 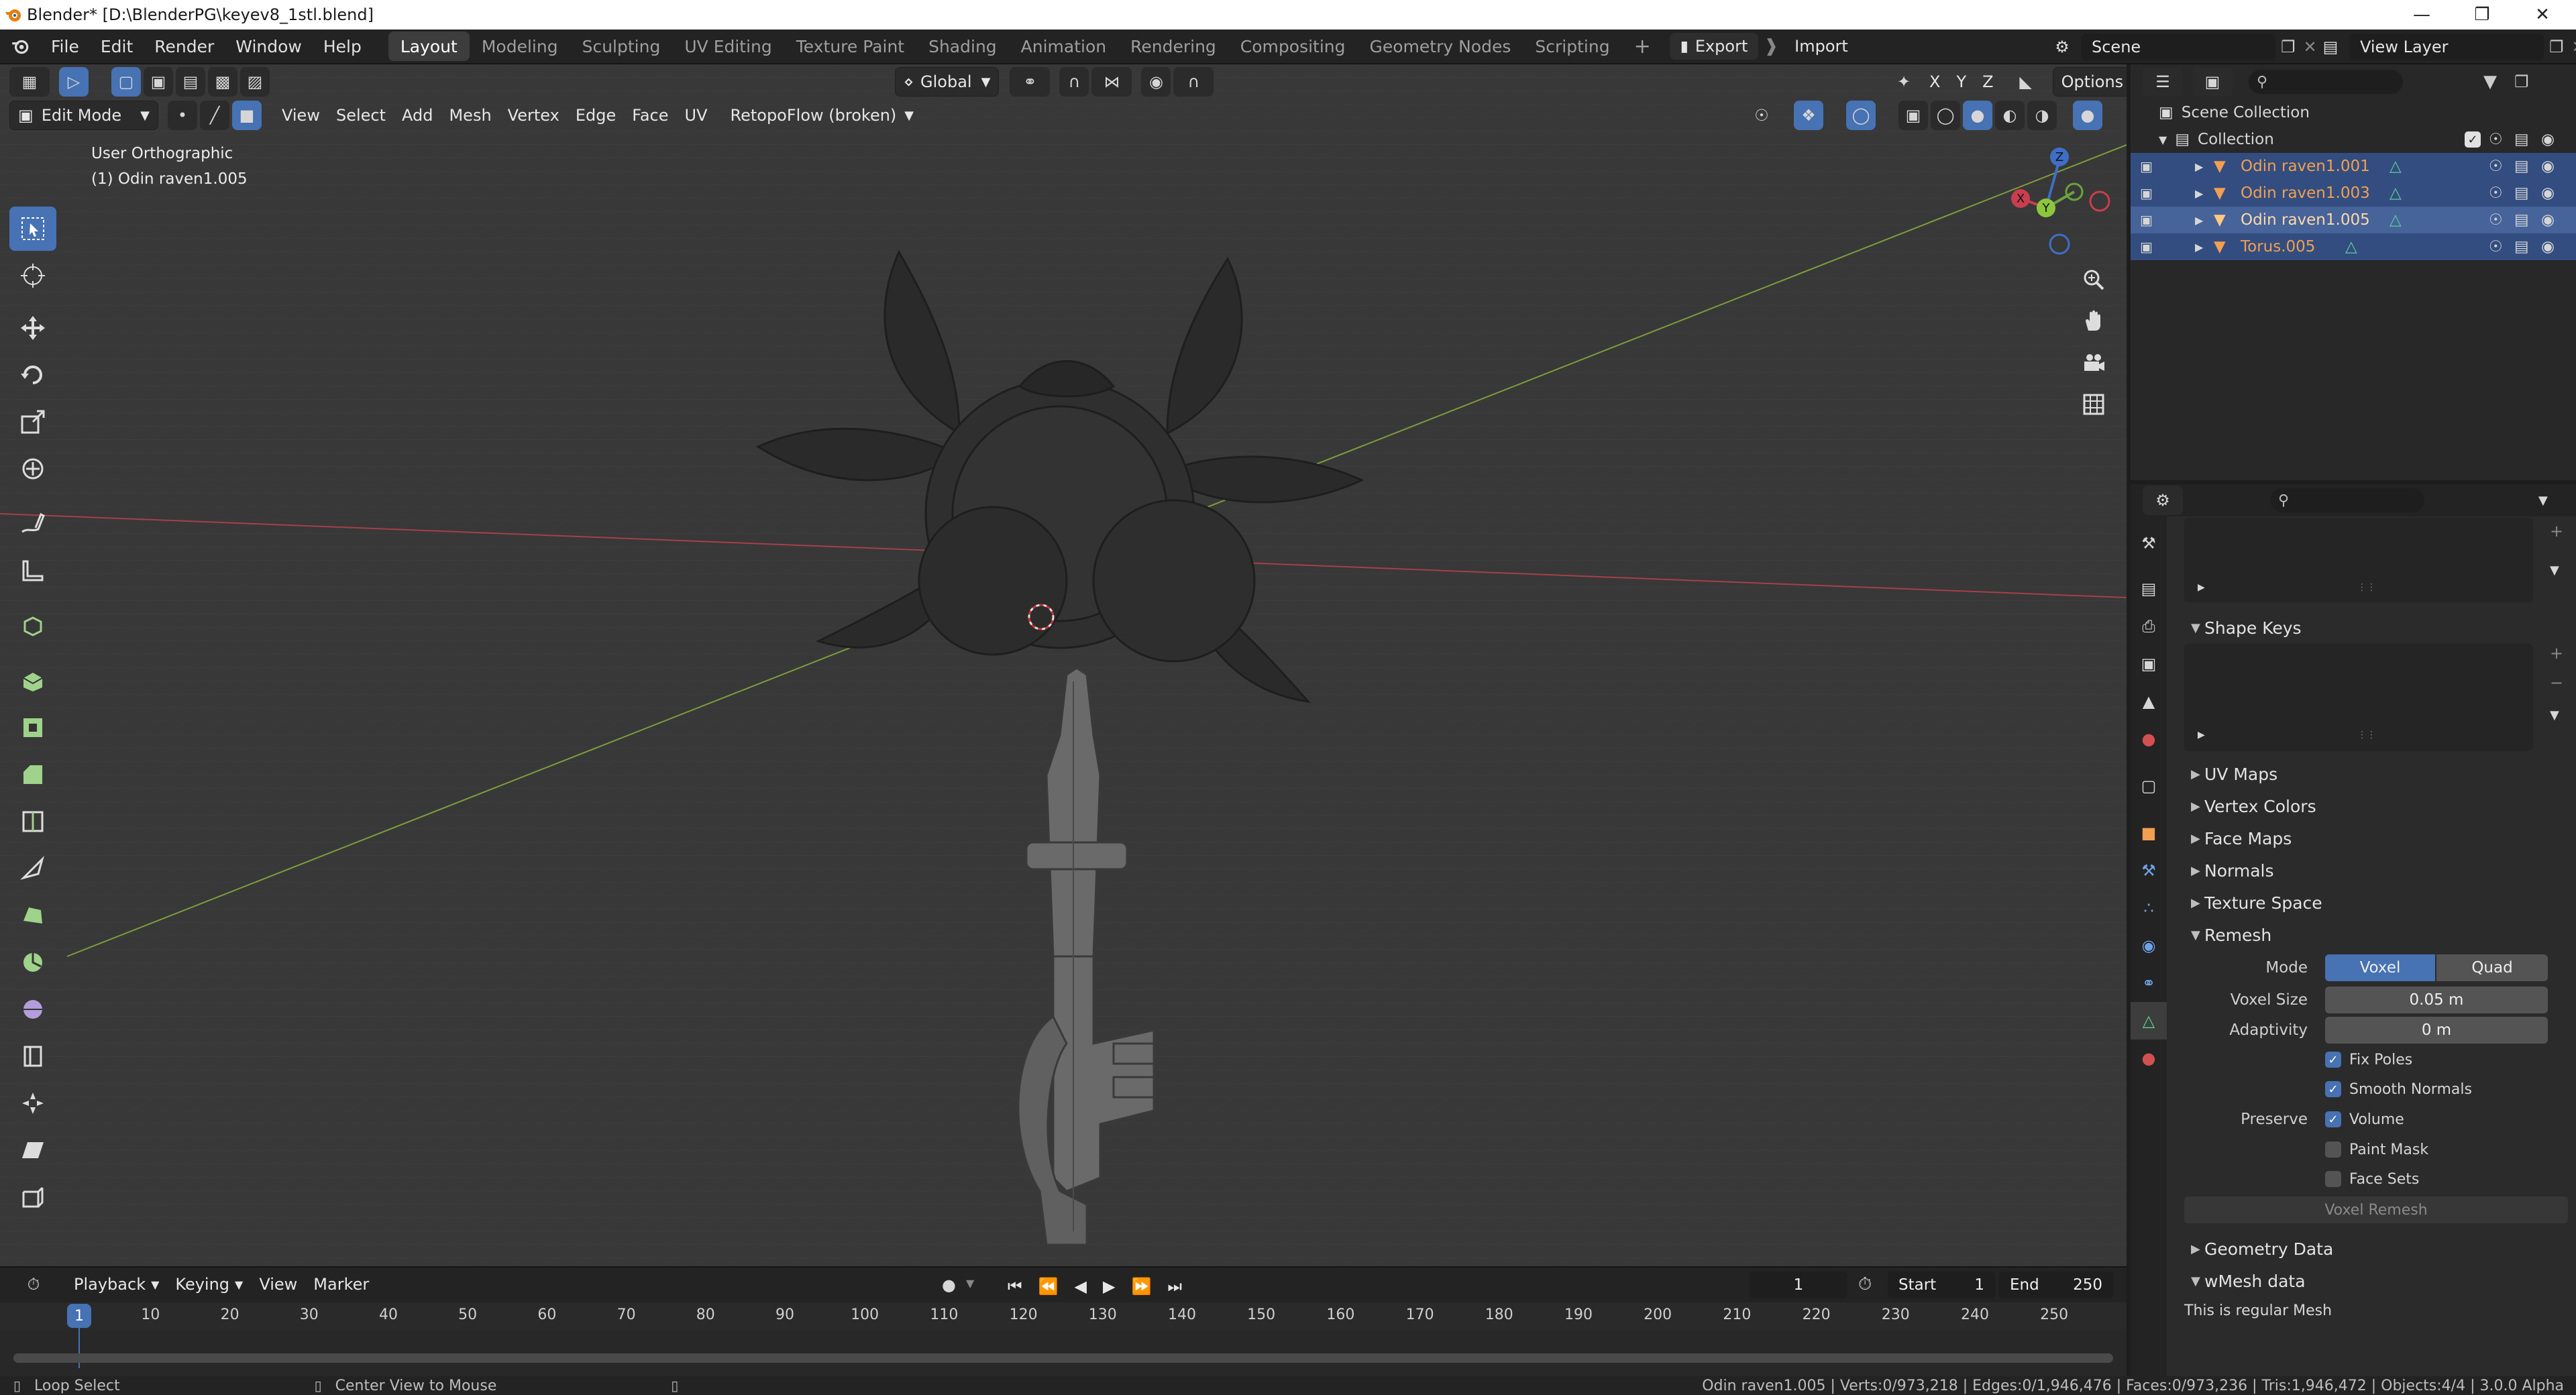 What do you see at coordinates (182, 115) in the screenshot?
I see `vertex-select-icon: •` at bounding box center [182, 115].